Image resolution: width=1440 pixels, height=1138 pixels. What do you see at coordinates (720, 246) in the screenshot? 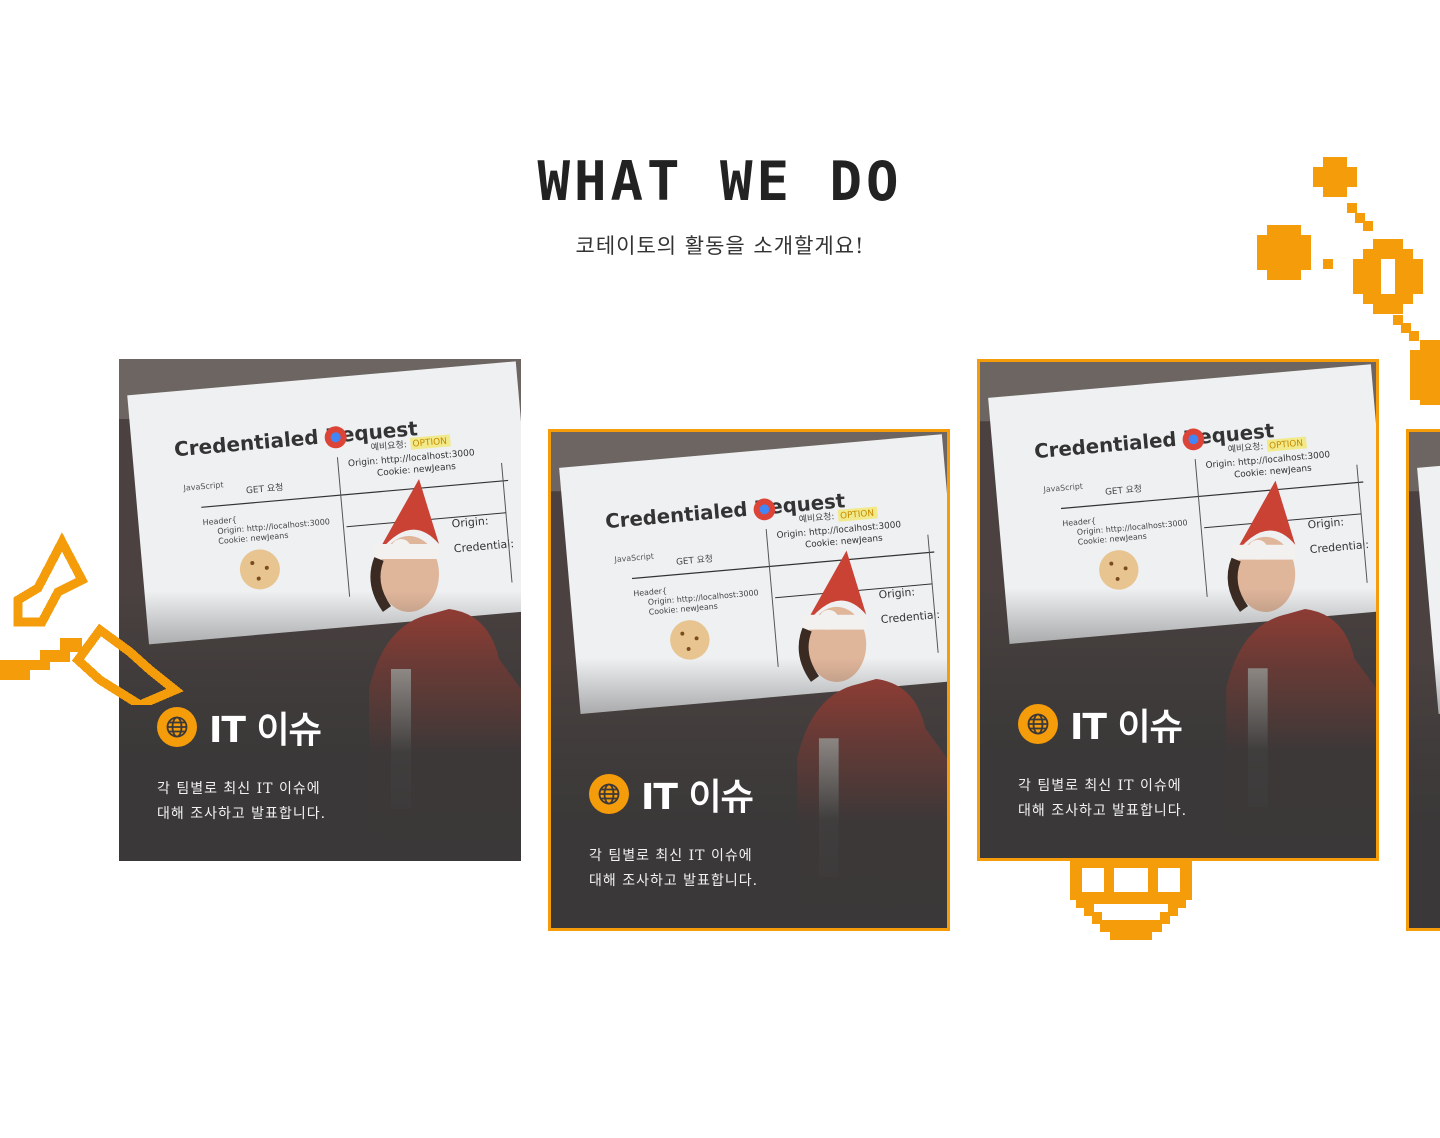
I see `section-subtitle: 코테이토의 활동을 소개할게요!` at bounding box center [720, 246].